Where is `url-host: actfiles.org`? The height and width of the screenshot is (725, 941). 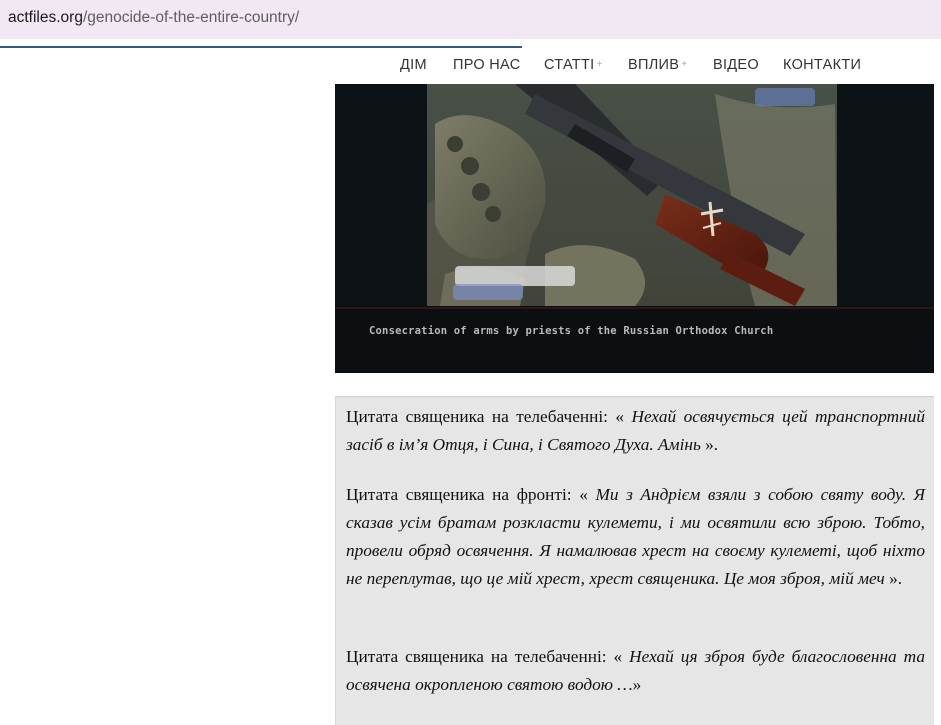
url-host: actfiles.org is located at coordinates (45, 17).